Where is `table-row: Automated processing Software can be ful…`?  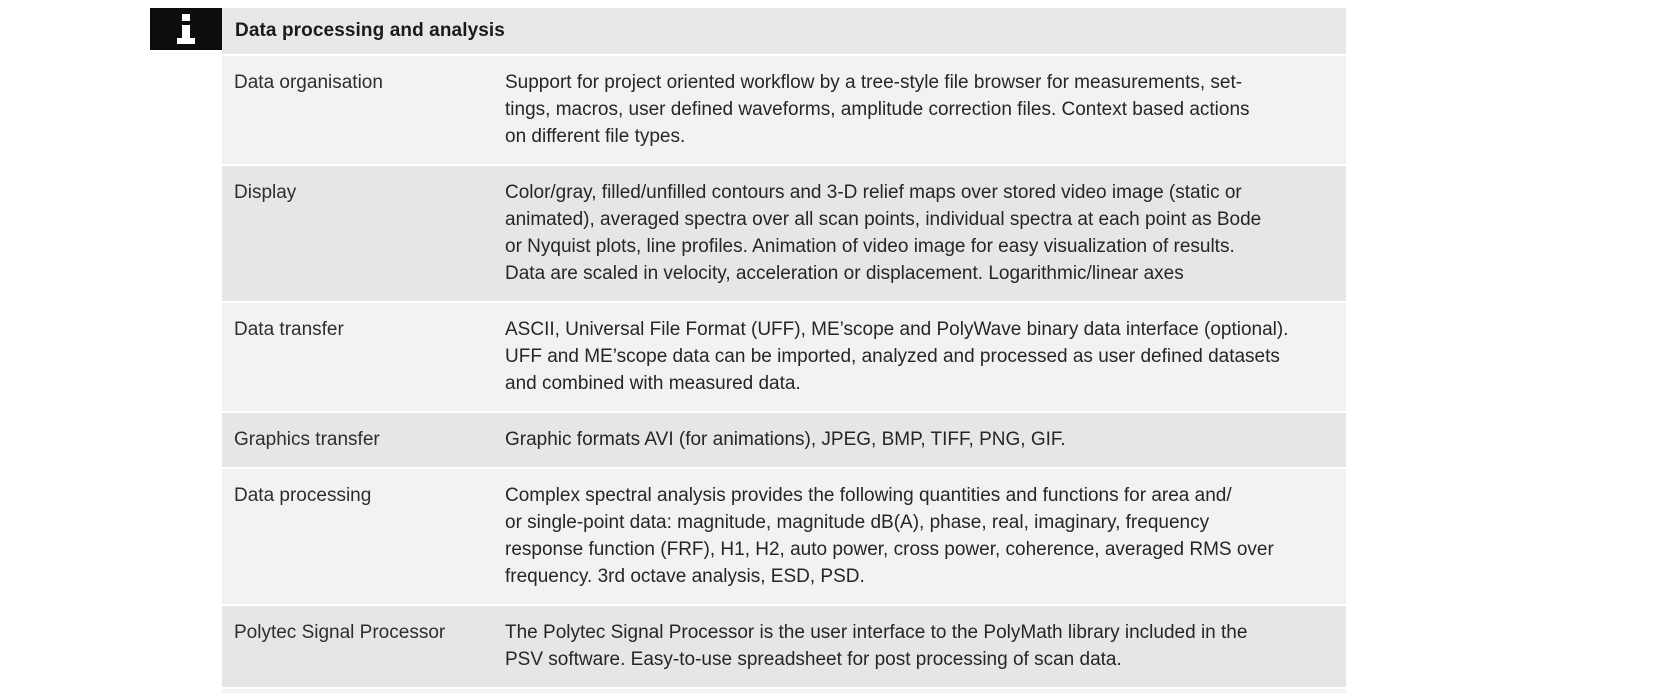
table-row: Automated processing Software can be ful… is located at coordinates (784, 690).